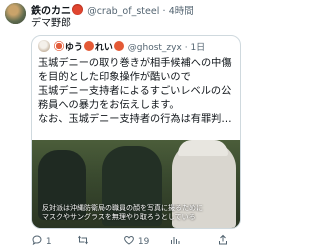  I want to click on share-button, so click(223, 241).